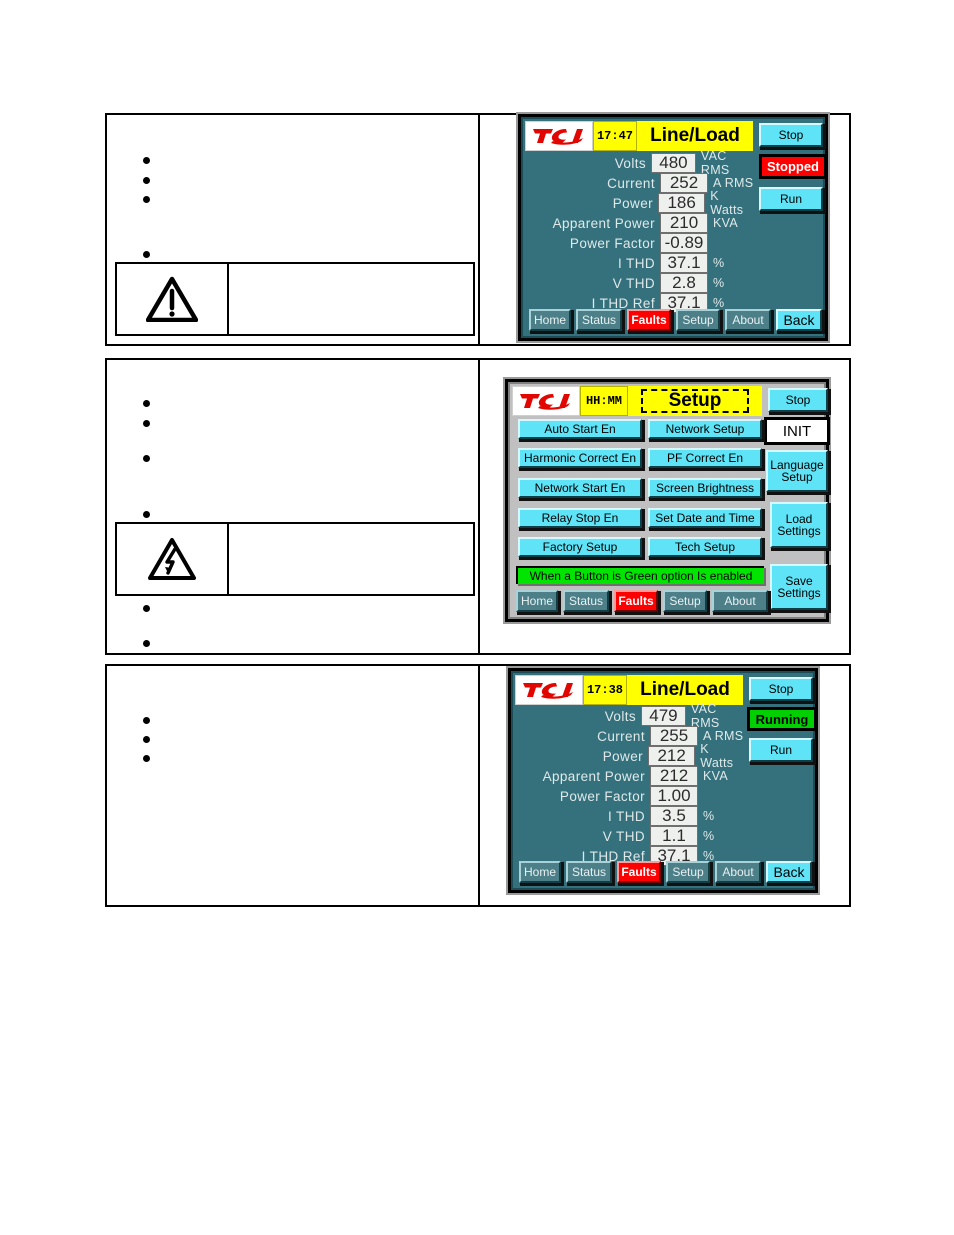 Image resolution: width=954 pixels, height=1235 pixels. What do you see at coordinates (479, 785) in the screenshot?
I see `table-3-column-divider` at bounding box center [479, 785].